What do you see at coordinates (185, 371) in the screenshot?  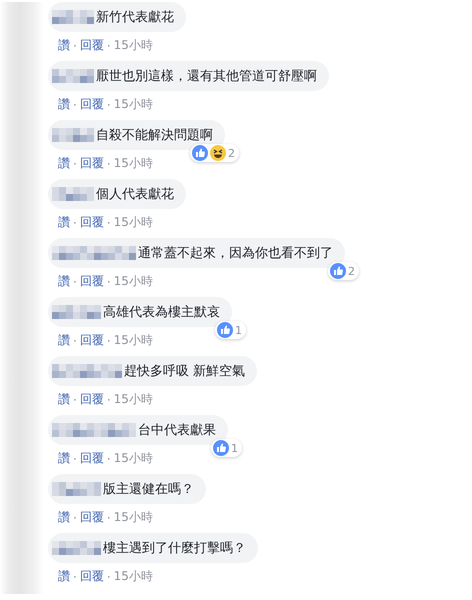 I see `comment-text: 趕快多呼吸 新鮮空氣` at bounding box center [185, 371].